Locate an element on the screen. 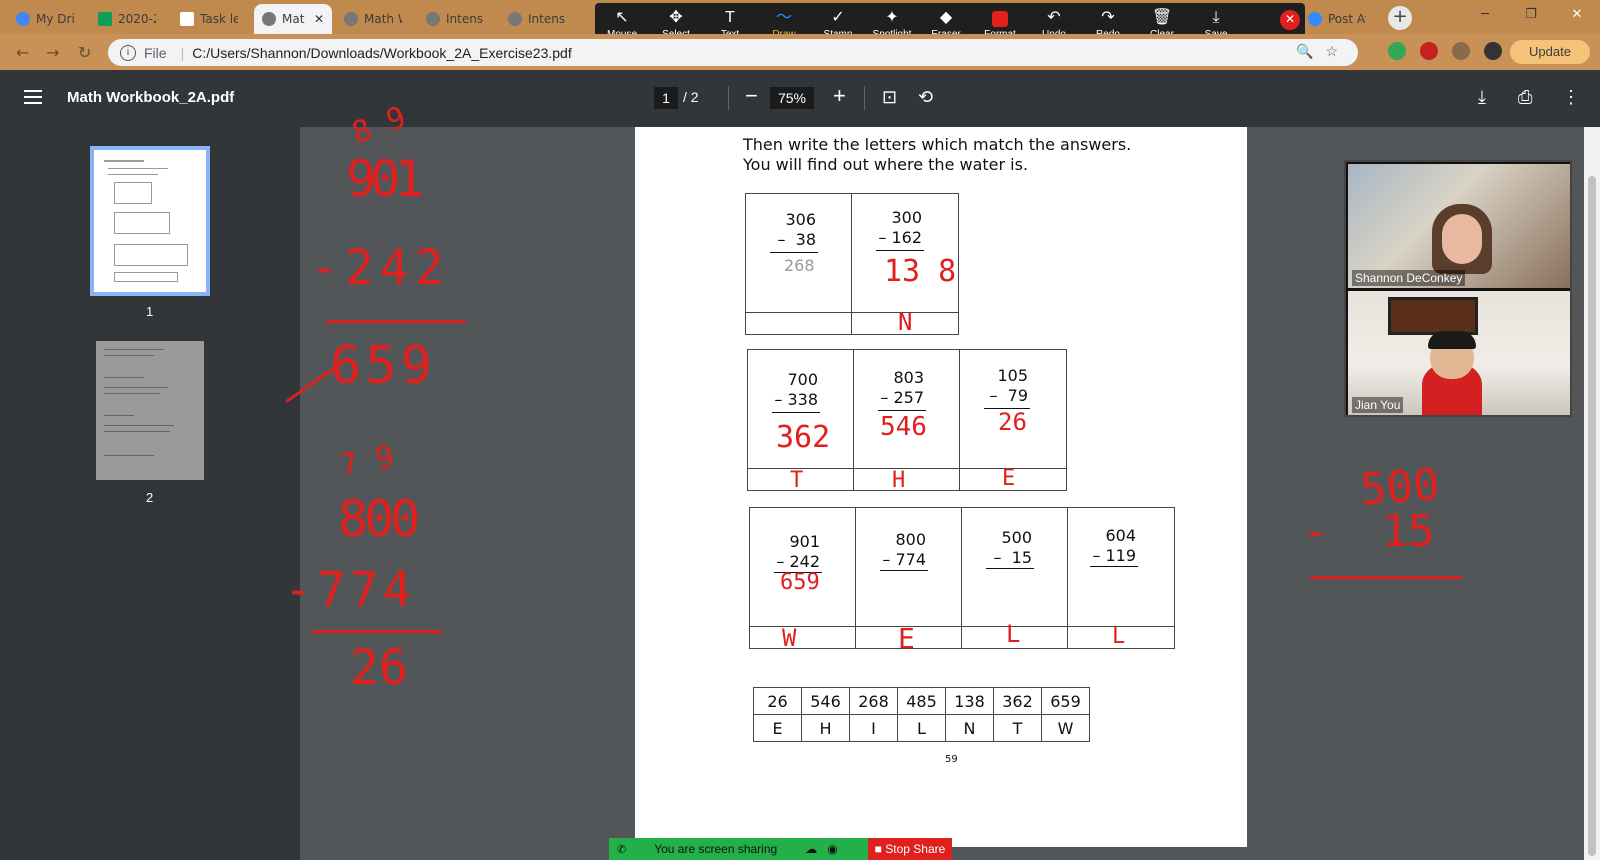  letter-answer: H is located at coordinates (899, 480).